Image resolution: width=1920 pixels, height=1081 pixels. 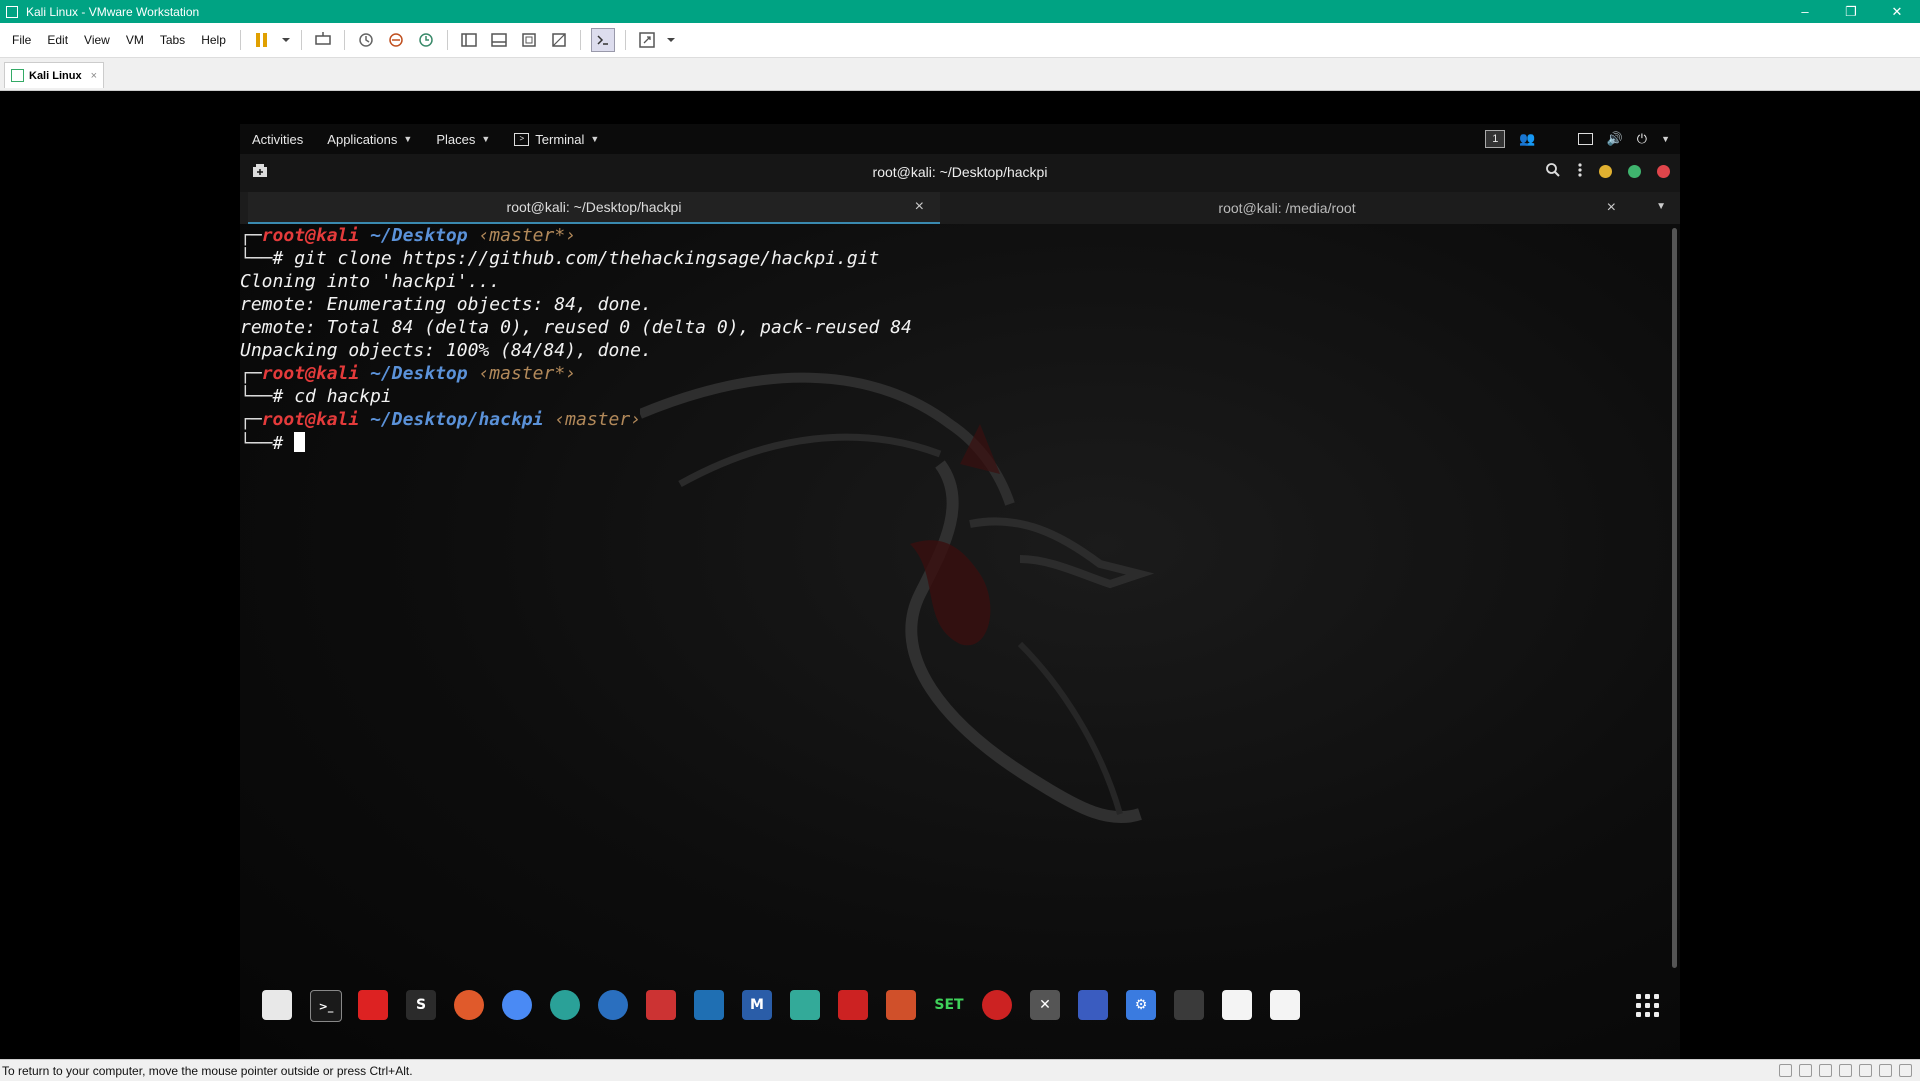 What do you see at coordinates (647, 40) in the screenshot?
I see `stretch-guest-icon` at bounding box center [647, 40].